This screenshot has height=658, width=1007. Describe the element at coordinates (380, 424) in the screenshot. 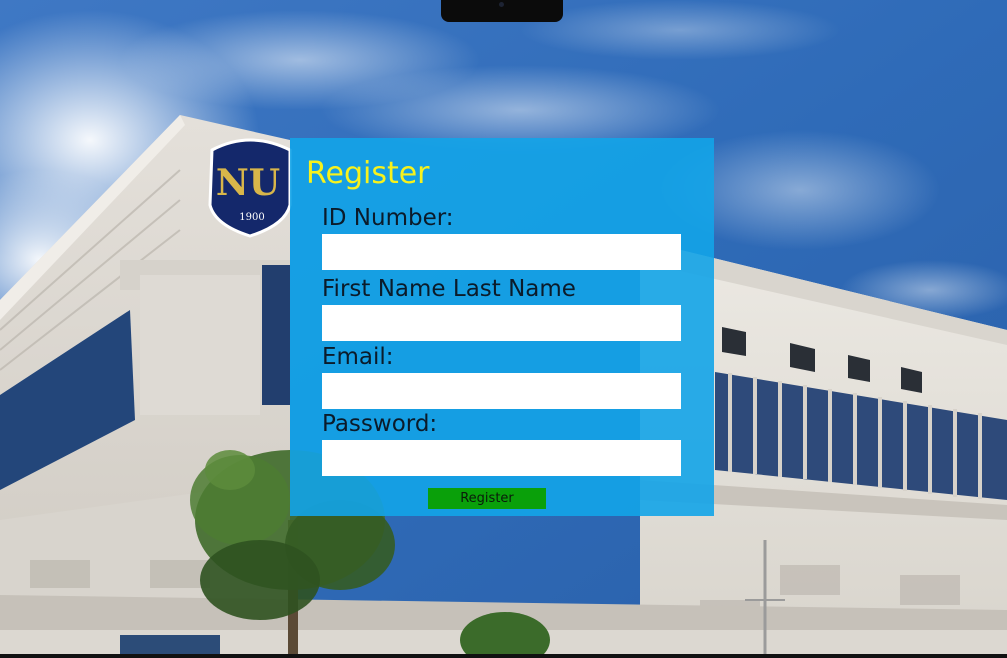

I see `password-label: Password:` at that location.